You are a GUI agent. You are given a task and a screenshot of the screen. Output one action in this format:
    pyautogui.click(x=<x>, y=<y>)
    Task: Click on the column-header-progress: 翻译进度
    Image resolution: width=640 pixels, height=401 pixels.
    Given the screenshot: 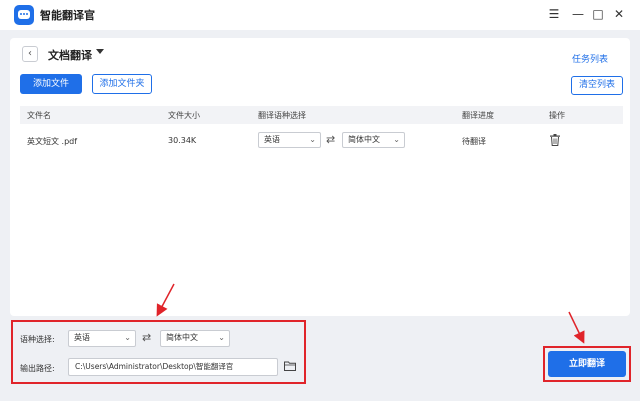 What is the action you would take?
    pyautogui.click(x=478, y=115)
    